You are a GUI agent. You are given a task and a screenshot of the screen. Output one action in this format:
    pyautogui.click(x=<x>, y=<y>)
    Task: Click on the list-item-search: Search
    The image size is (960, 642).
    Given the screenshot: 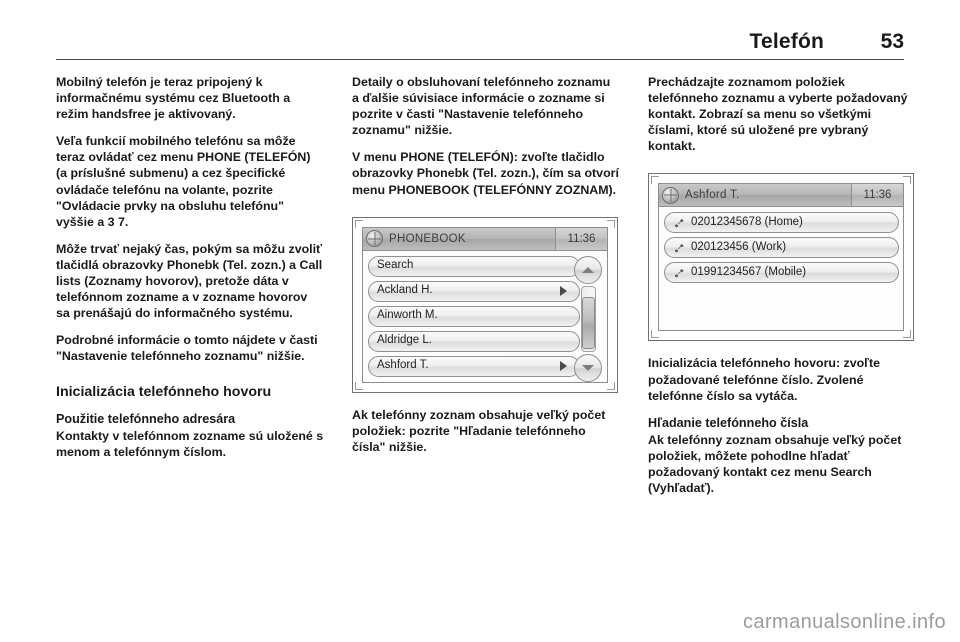 What is the action you would take?
    pyautogui.click(x=474, y=266)
    